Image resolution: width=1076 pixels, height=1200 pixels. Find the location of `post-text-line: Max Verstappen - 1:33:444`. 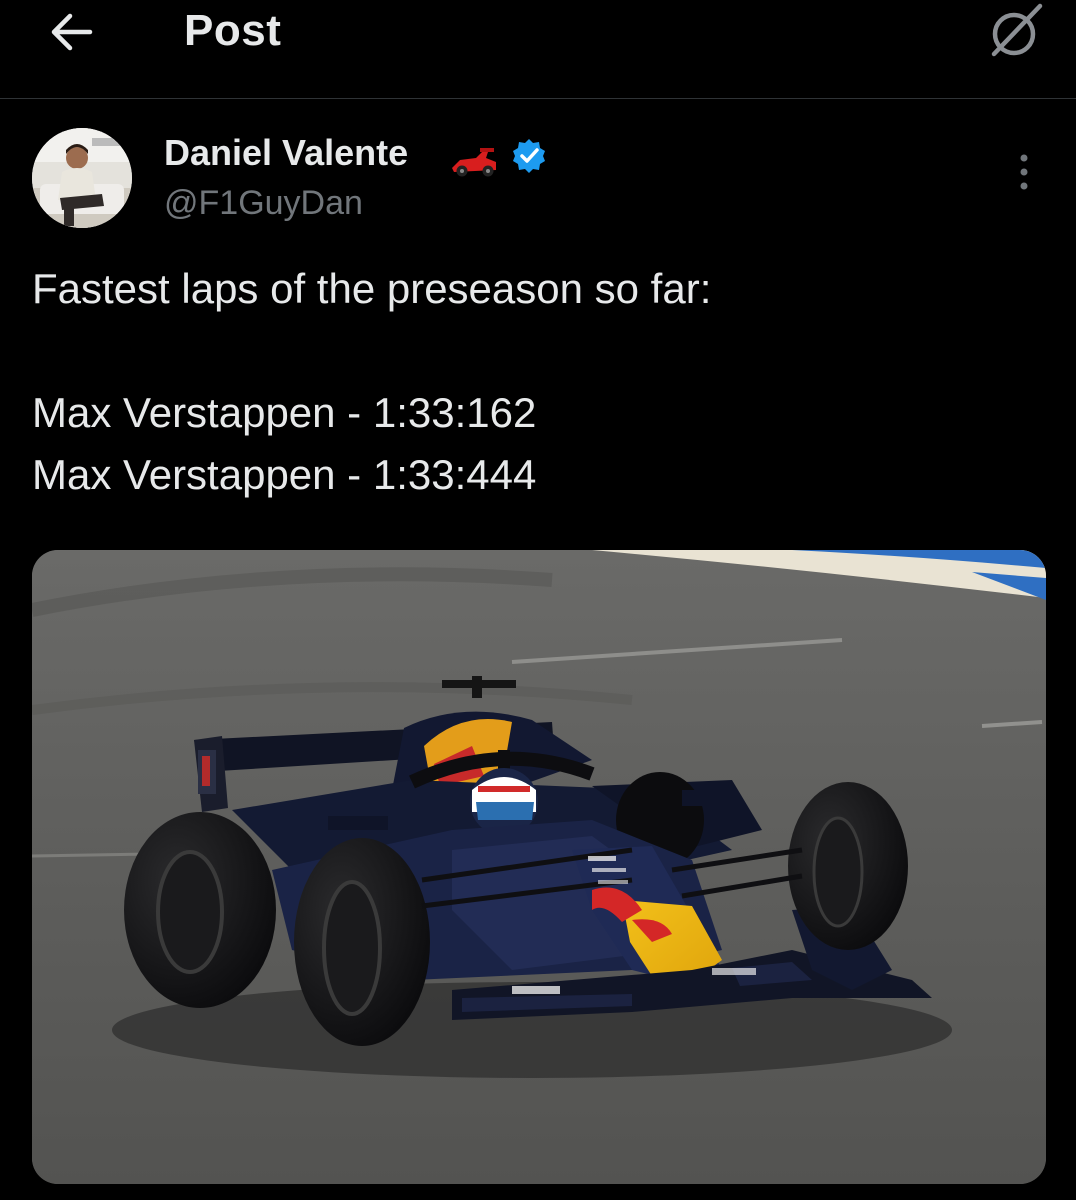

post-text-line: Max Verstappen - 1:33:444 is located at coordinates (284, 474).